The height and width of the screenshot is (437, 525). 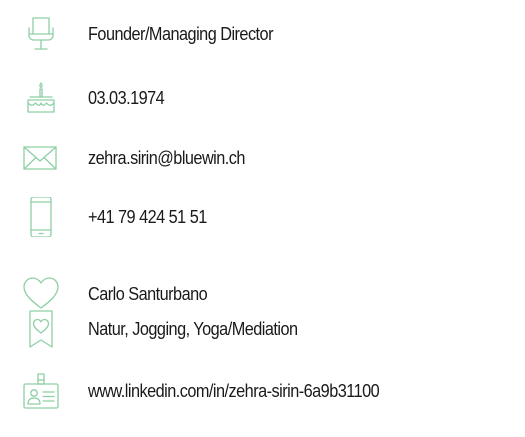 What do you see at coordinates (262, 217) in the screenshot?
I see `profile-row-phone: +41 79 424 51 51` at bounding box center [262, 217].